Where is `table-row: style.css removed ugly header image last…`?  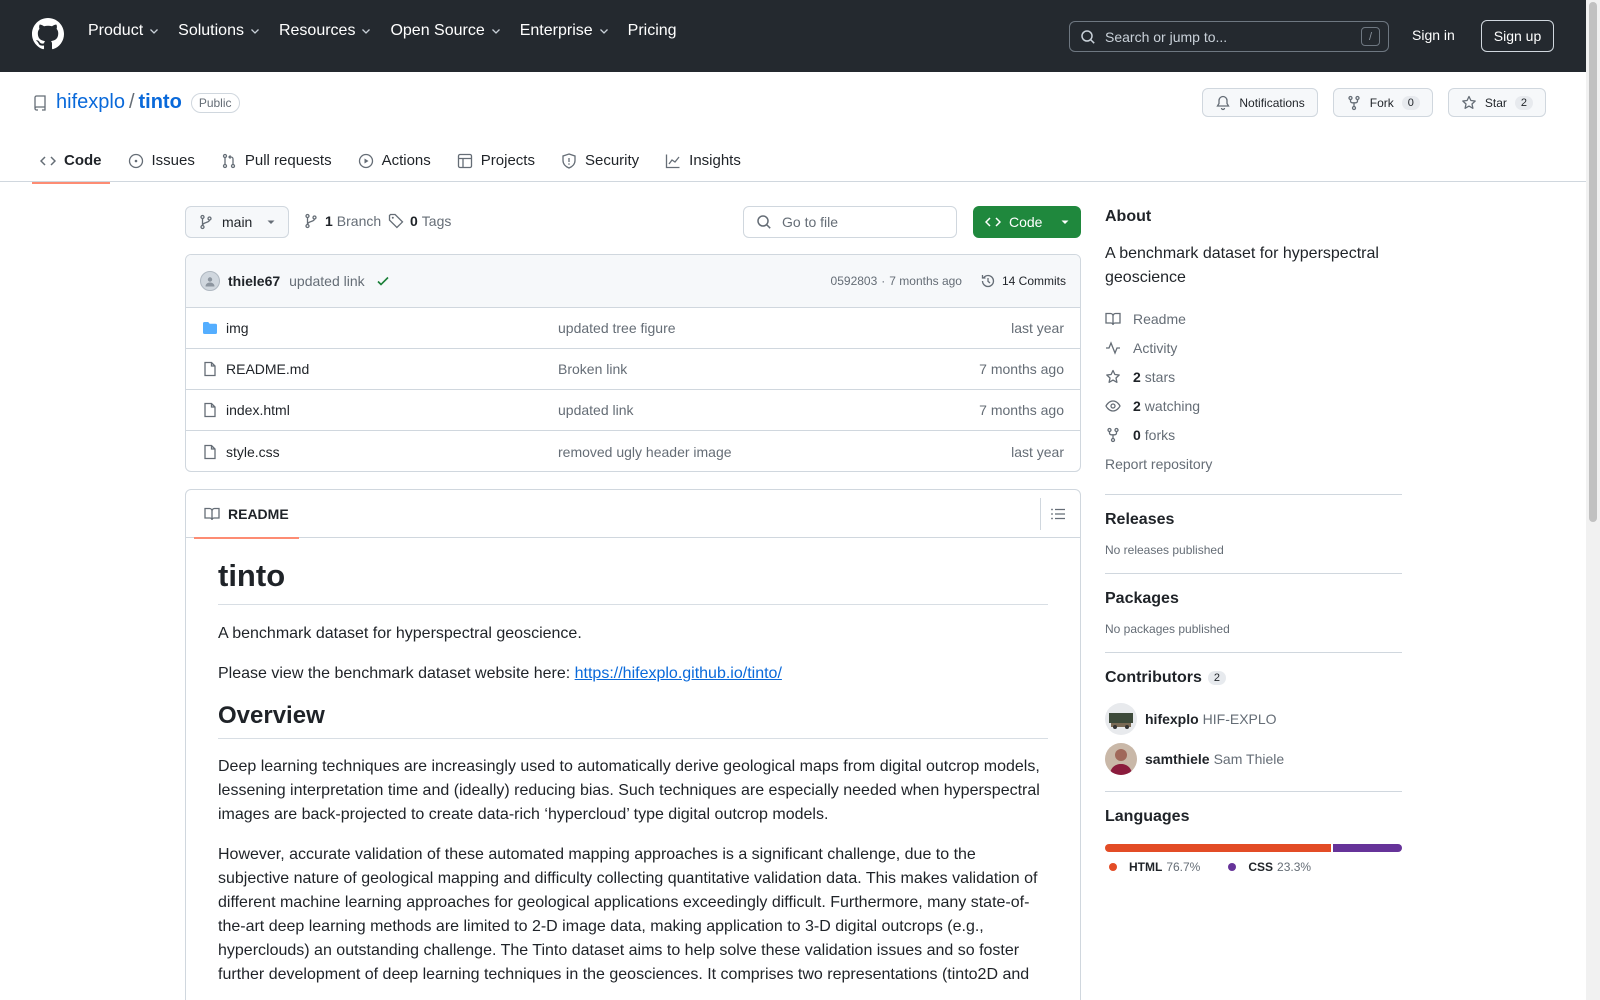
table-row: style.css removed ugly header image last… is located at coordinates (633, 451).